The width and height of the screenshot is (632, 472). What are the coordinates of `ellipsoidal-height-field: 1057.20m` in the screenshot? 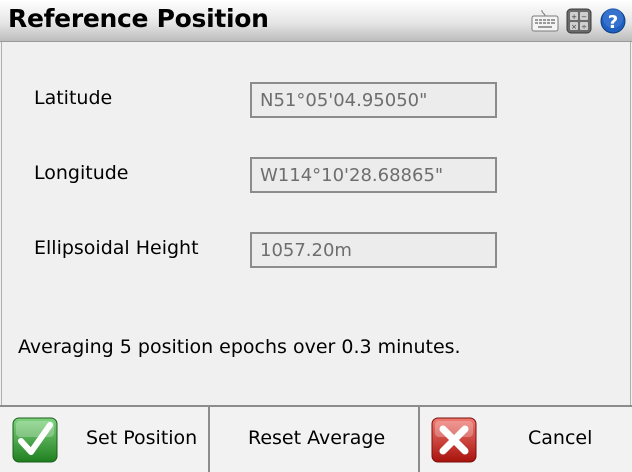 It's located at (373, 250).